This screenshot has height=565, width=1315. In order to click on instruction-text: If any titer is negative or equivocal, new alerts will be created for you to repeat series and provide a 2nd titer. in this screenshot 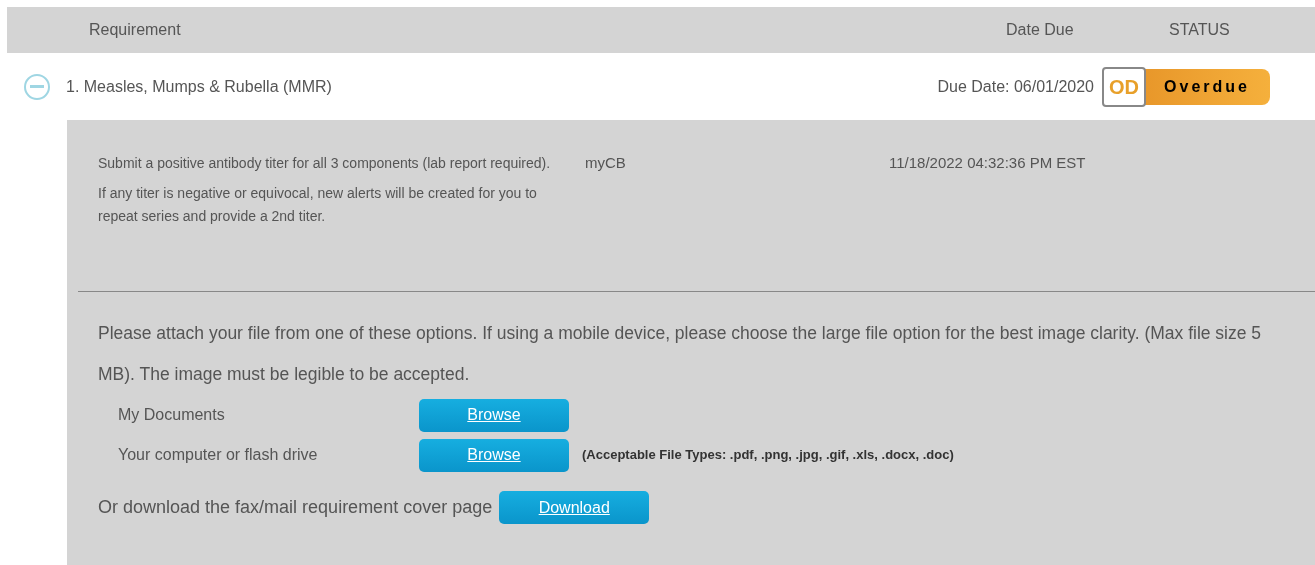, I will do `click(318, 205)`.